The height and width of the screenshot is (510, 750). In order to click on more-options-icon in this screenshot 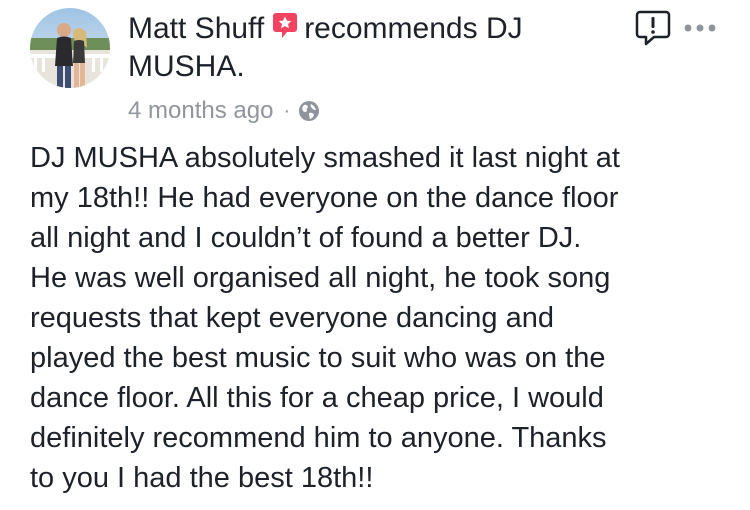, I will do `click(700, 28)`.